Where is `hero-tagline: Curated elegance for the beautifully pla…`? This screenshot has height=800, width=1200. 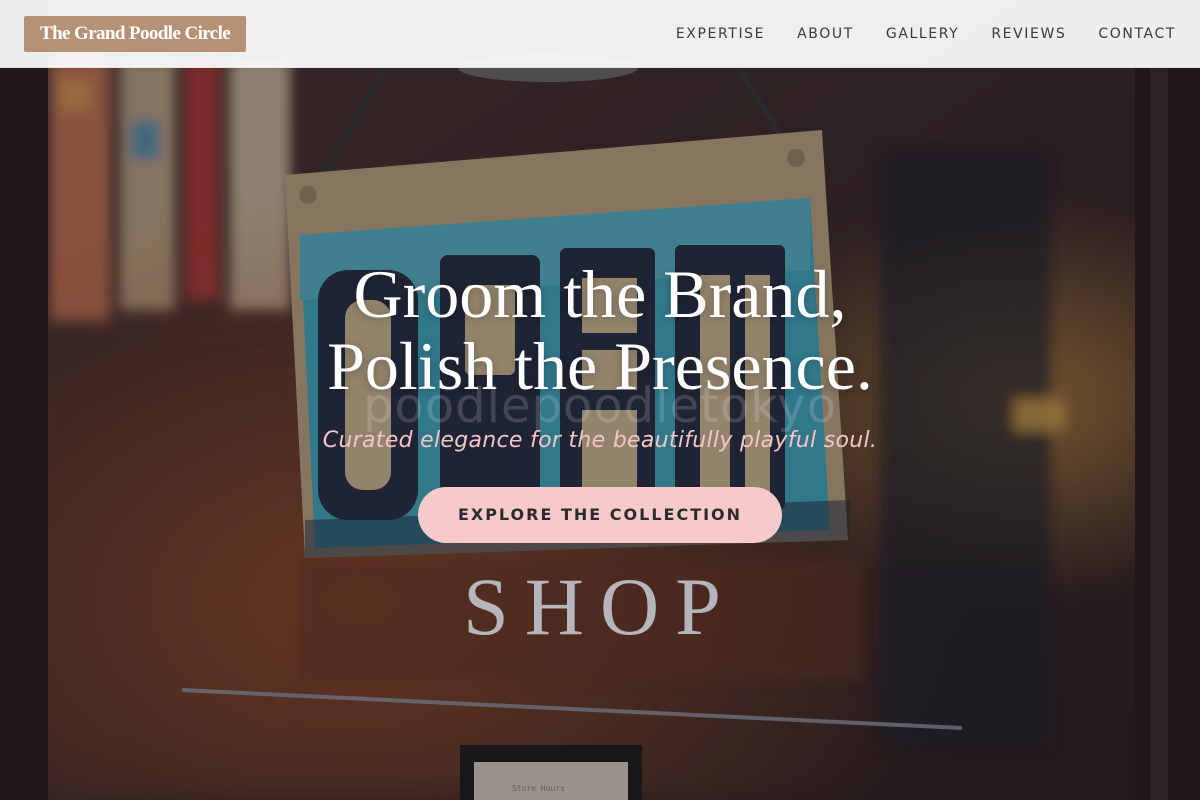
hero-tagline: Curated elegance for the beautifully pla… is located at coordinates (600, 440).